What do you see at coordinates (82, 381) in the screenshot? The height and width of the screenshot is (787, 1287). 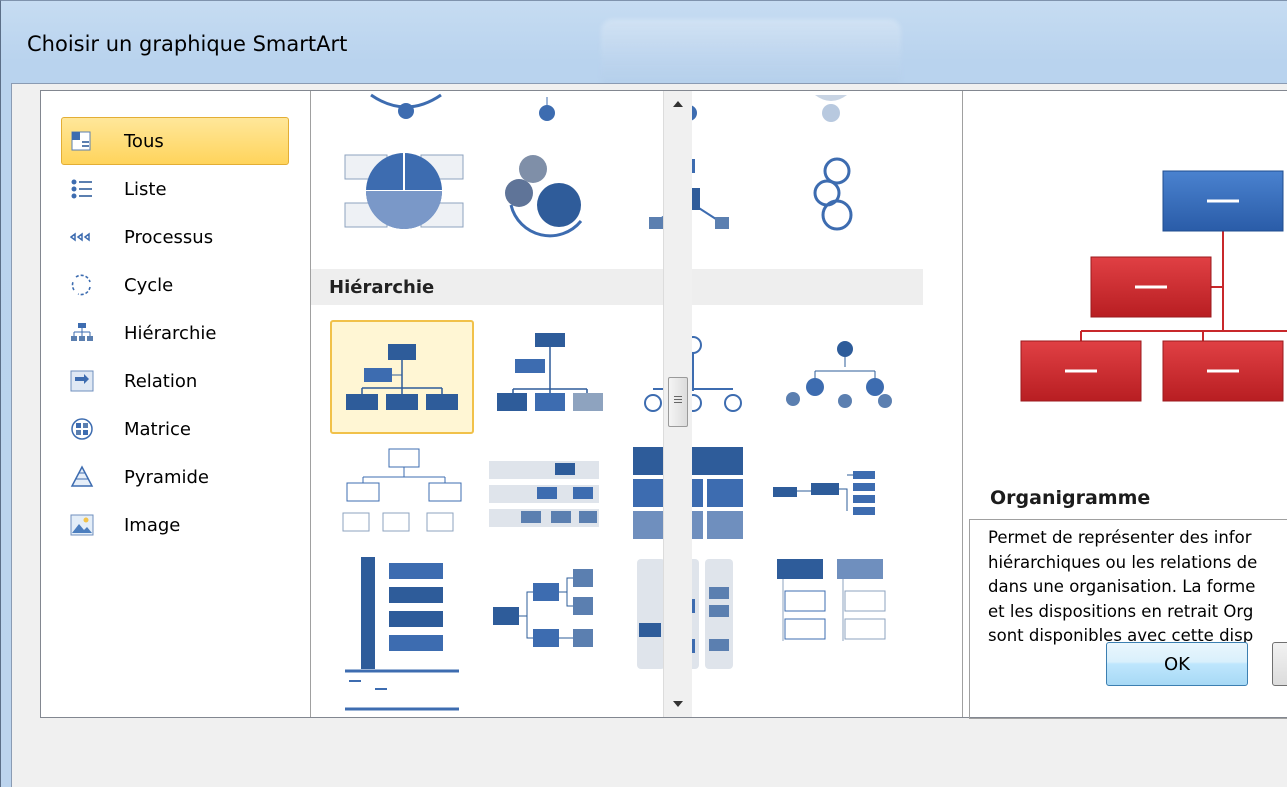 I see `relation-icon` at bounding box center [82, 381].